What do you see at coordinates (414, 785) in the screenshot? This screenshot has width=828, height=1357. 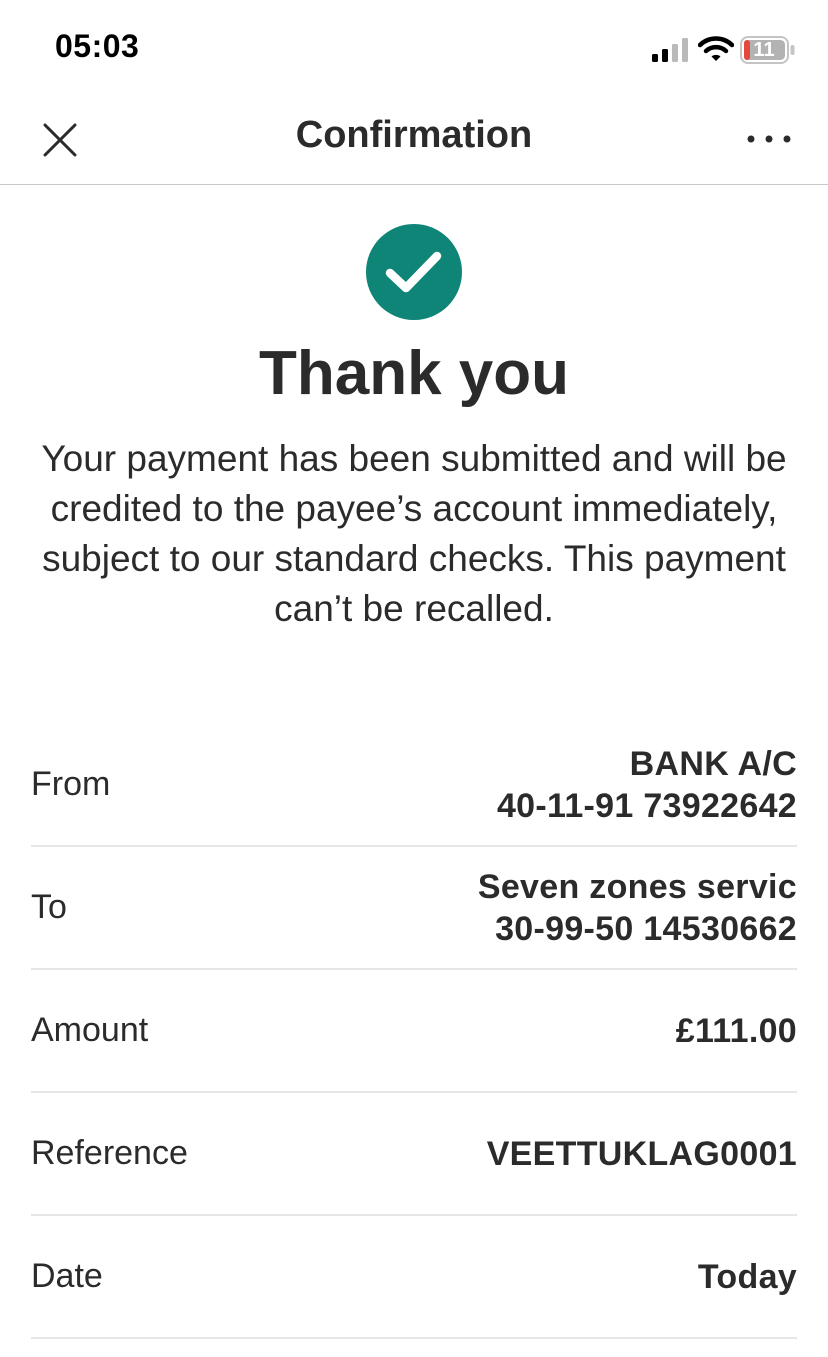 I see `detail-row-from: From BANK A/C 40-11-91 73922642` at bounding box center [414, 785].